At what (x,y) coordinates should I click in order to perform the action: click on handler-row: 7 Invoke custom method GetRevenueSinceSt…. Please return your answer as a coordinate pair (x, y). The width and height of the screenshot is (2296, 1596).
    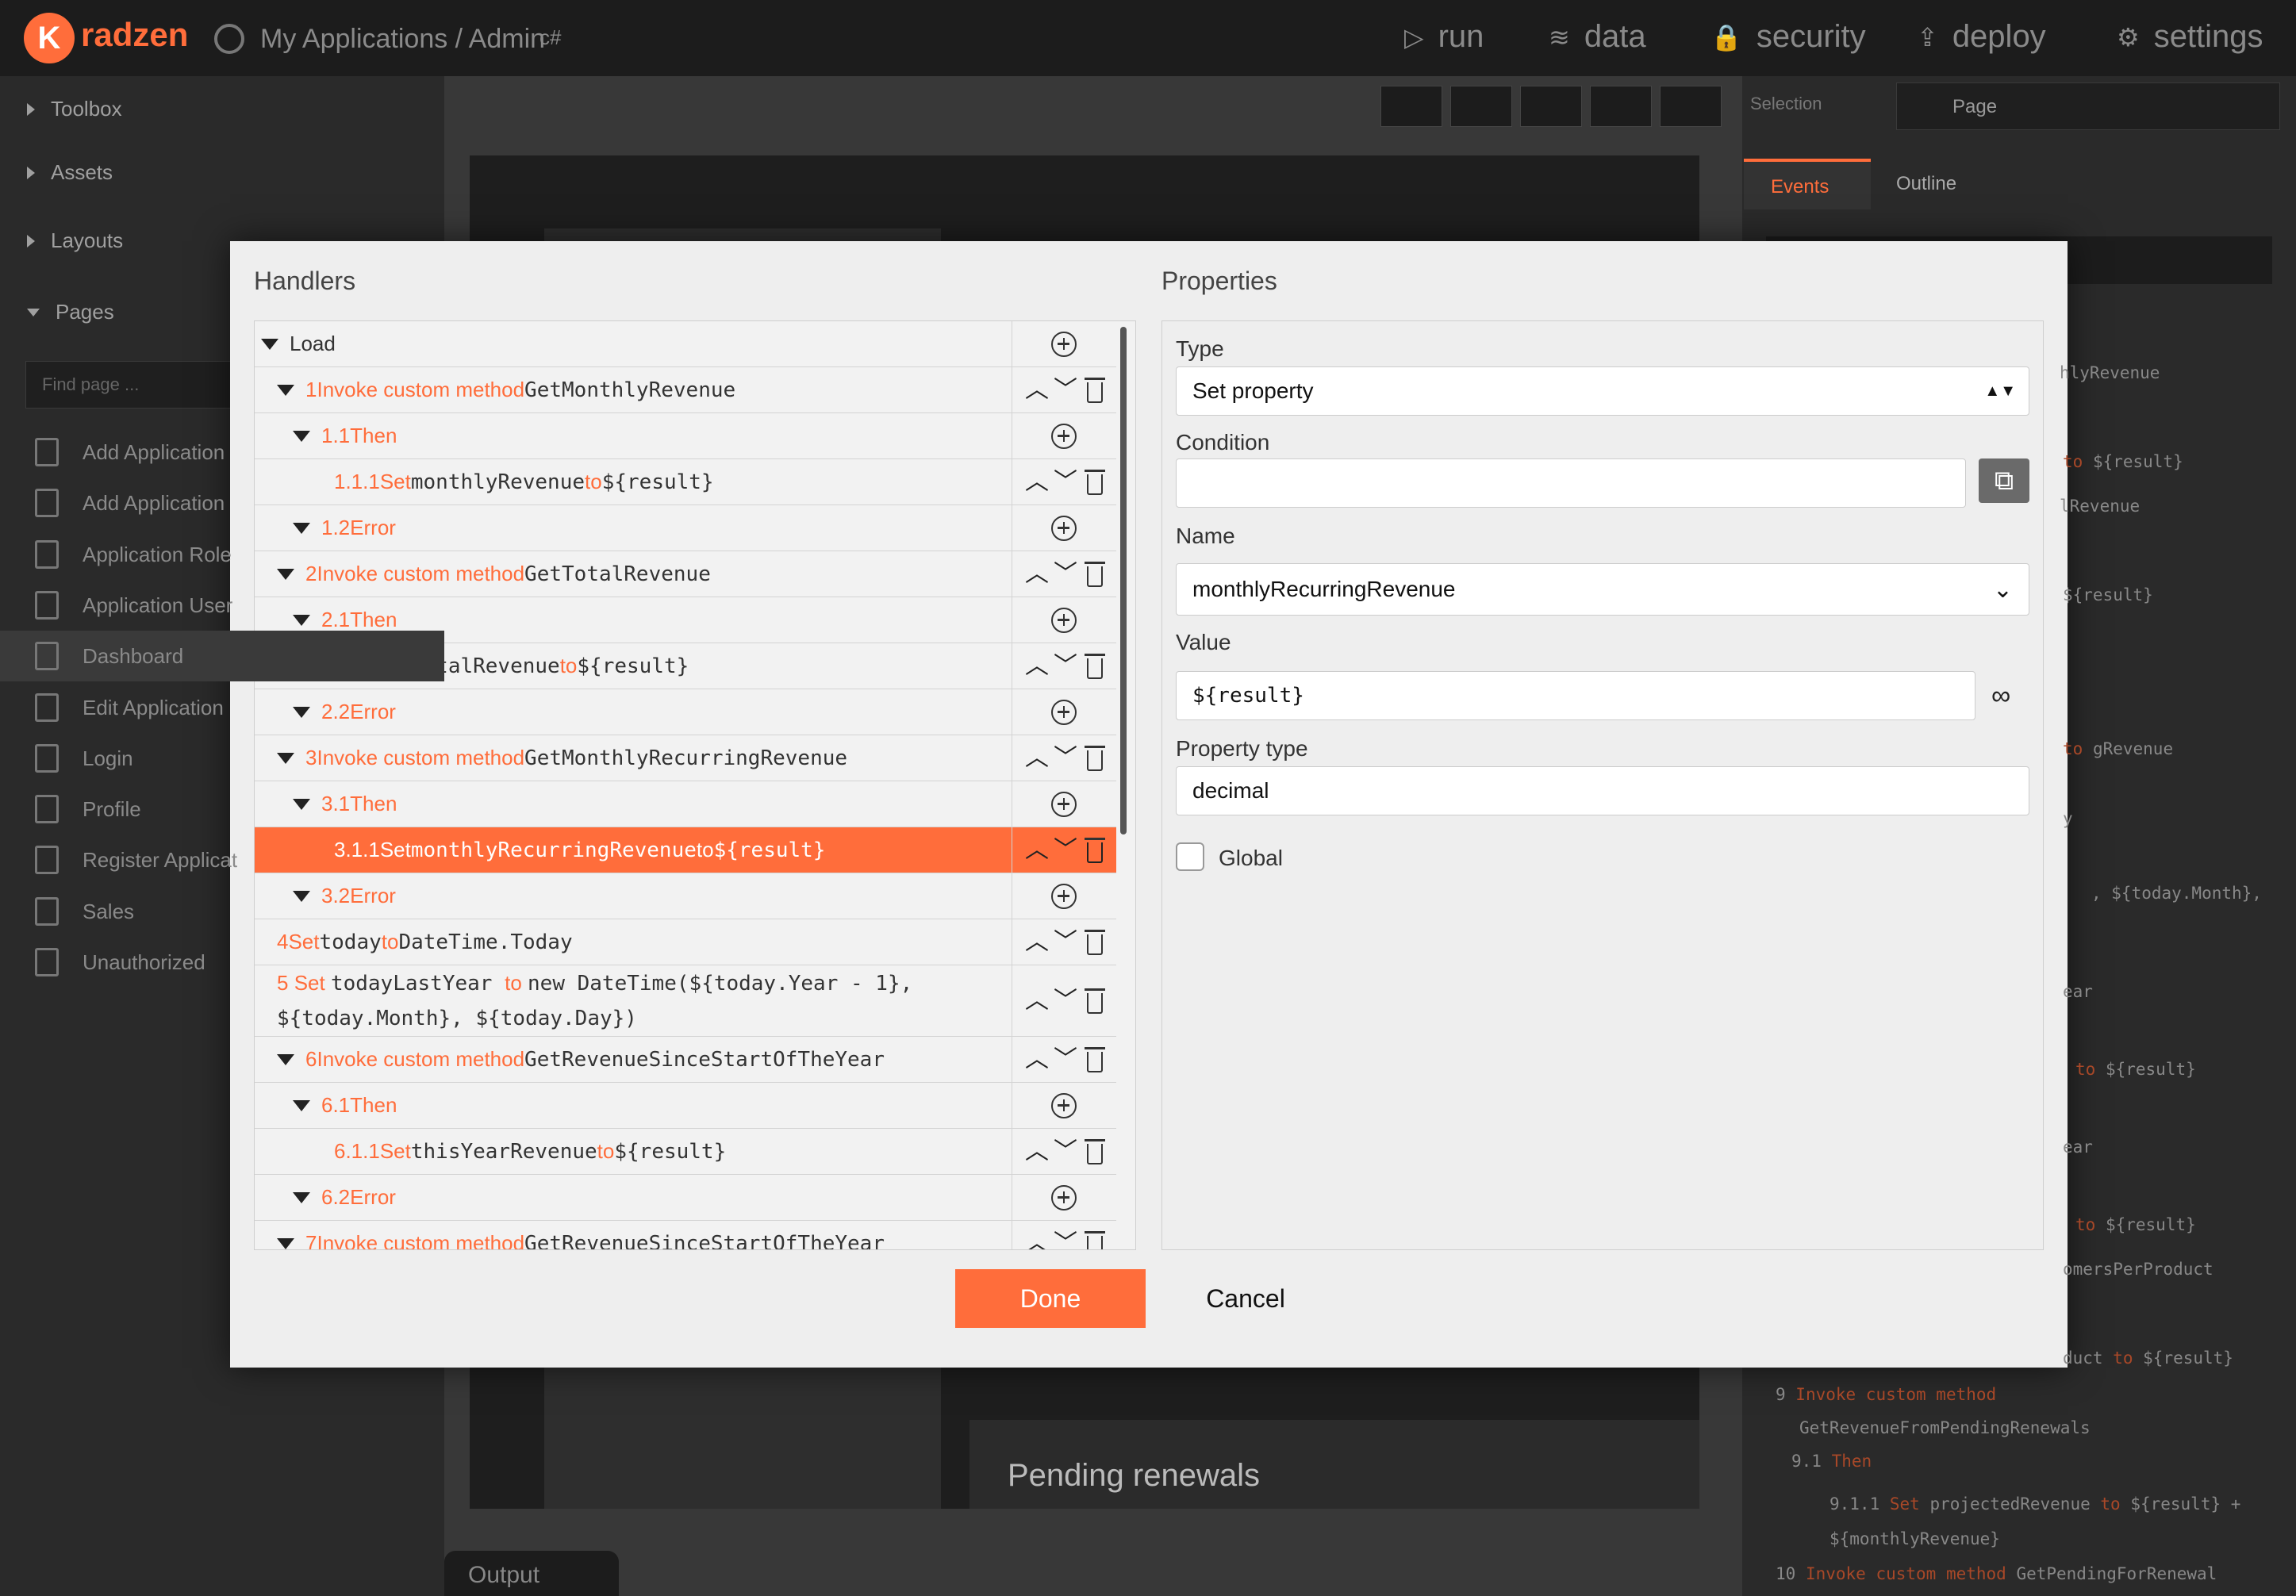
    Looking at the image, I should click on (685, 1235).